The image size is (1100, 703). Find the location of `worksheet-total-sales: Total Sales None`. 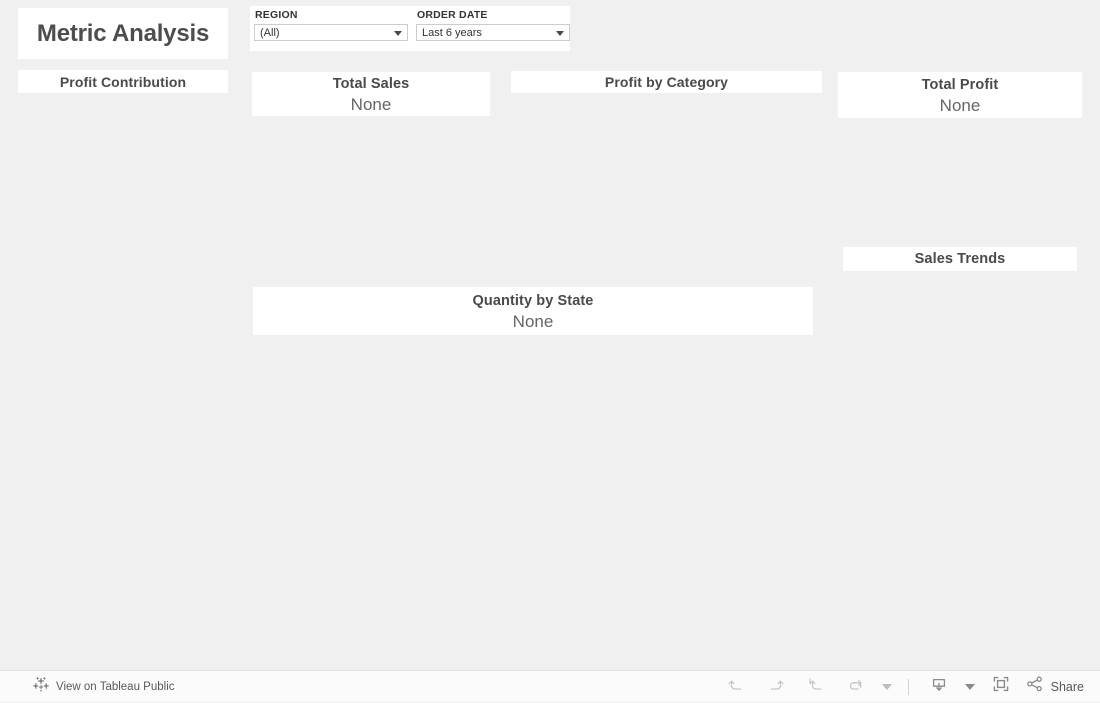

worksheet-total-sales: Total Sales None is located at coordinates (371, 94).